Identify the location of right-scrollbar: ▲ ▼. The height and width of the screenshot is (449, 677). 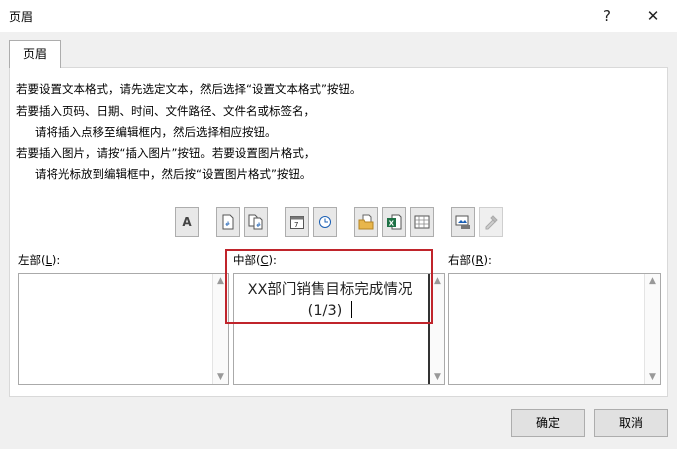
(652, 329).